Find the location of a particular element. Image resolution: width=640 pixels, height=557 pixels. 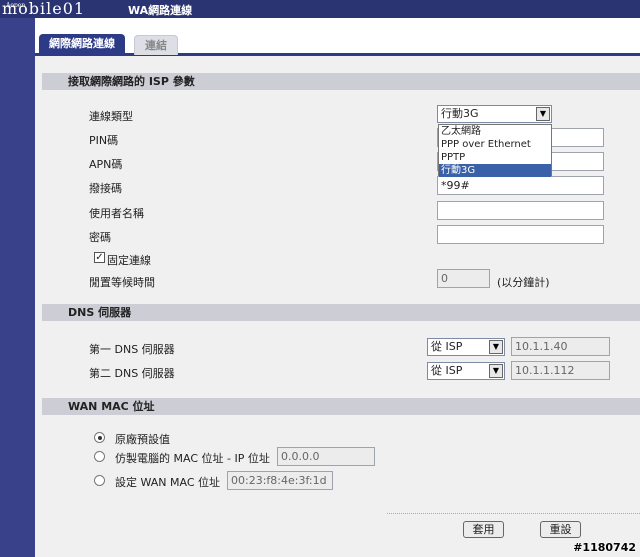

section-dns-title: DNS 伺服器 is located at coordinates (341, 312).